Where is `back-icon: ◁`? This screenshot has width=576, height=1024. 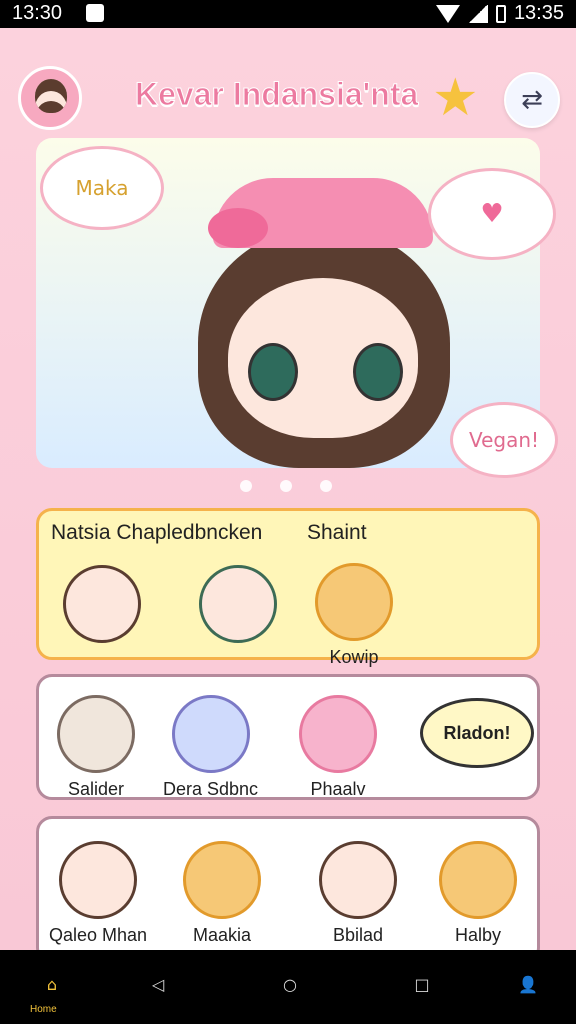 back-icon: ◁ is located at coordinates (158, 984).